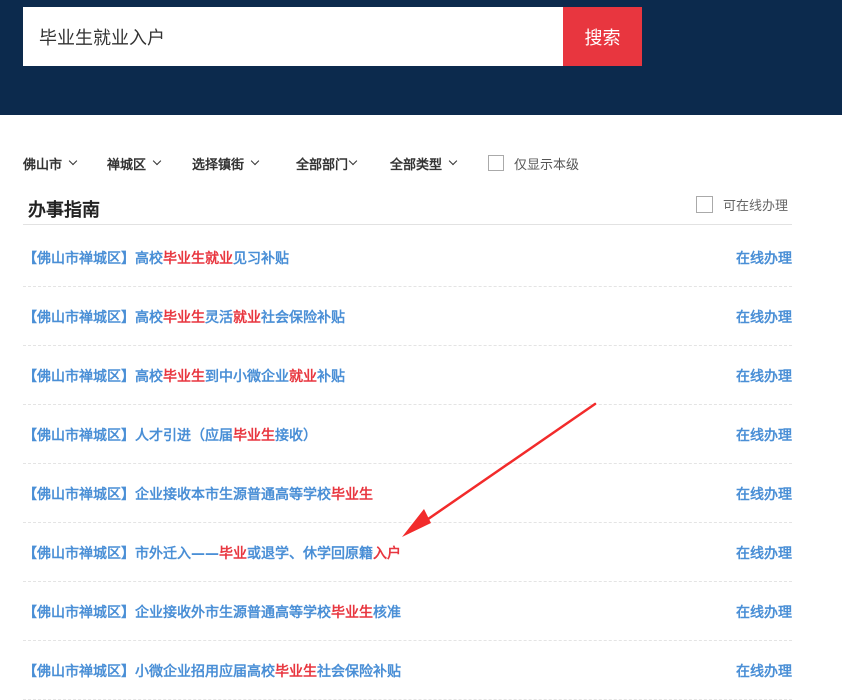 The image size is (842, 700). What do you see at coordinates (233, 554) in the screenshot?
I see `highlighted-keyword: 毕业` at bounding box center [233, 554].